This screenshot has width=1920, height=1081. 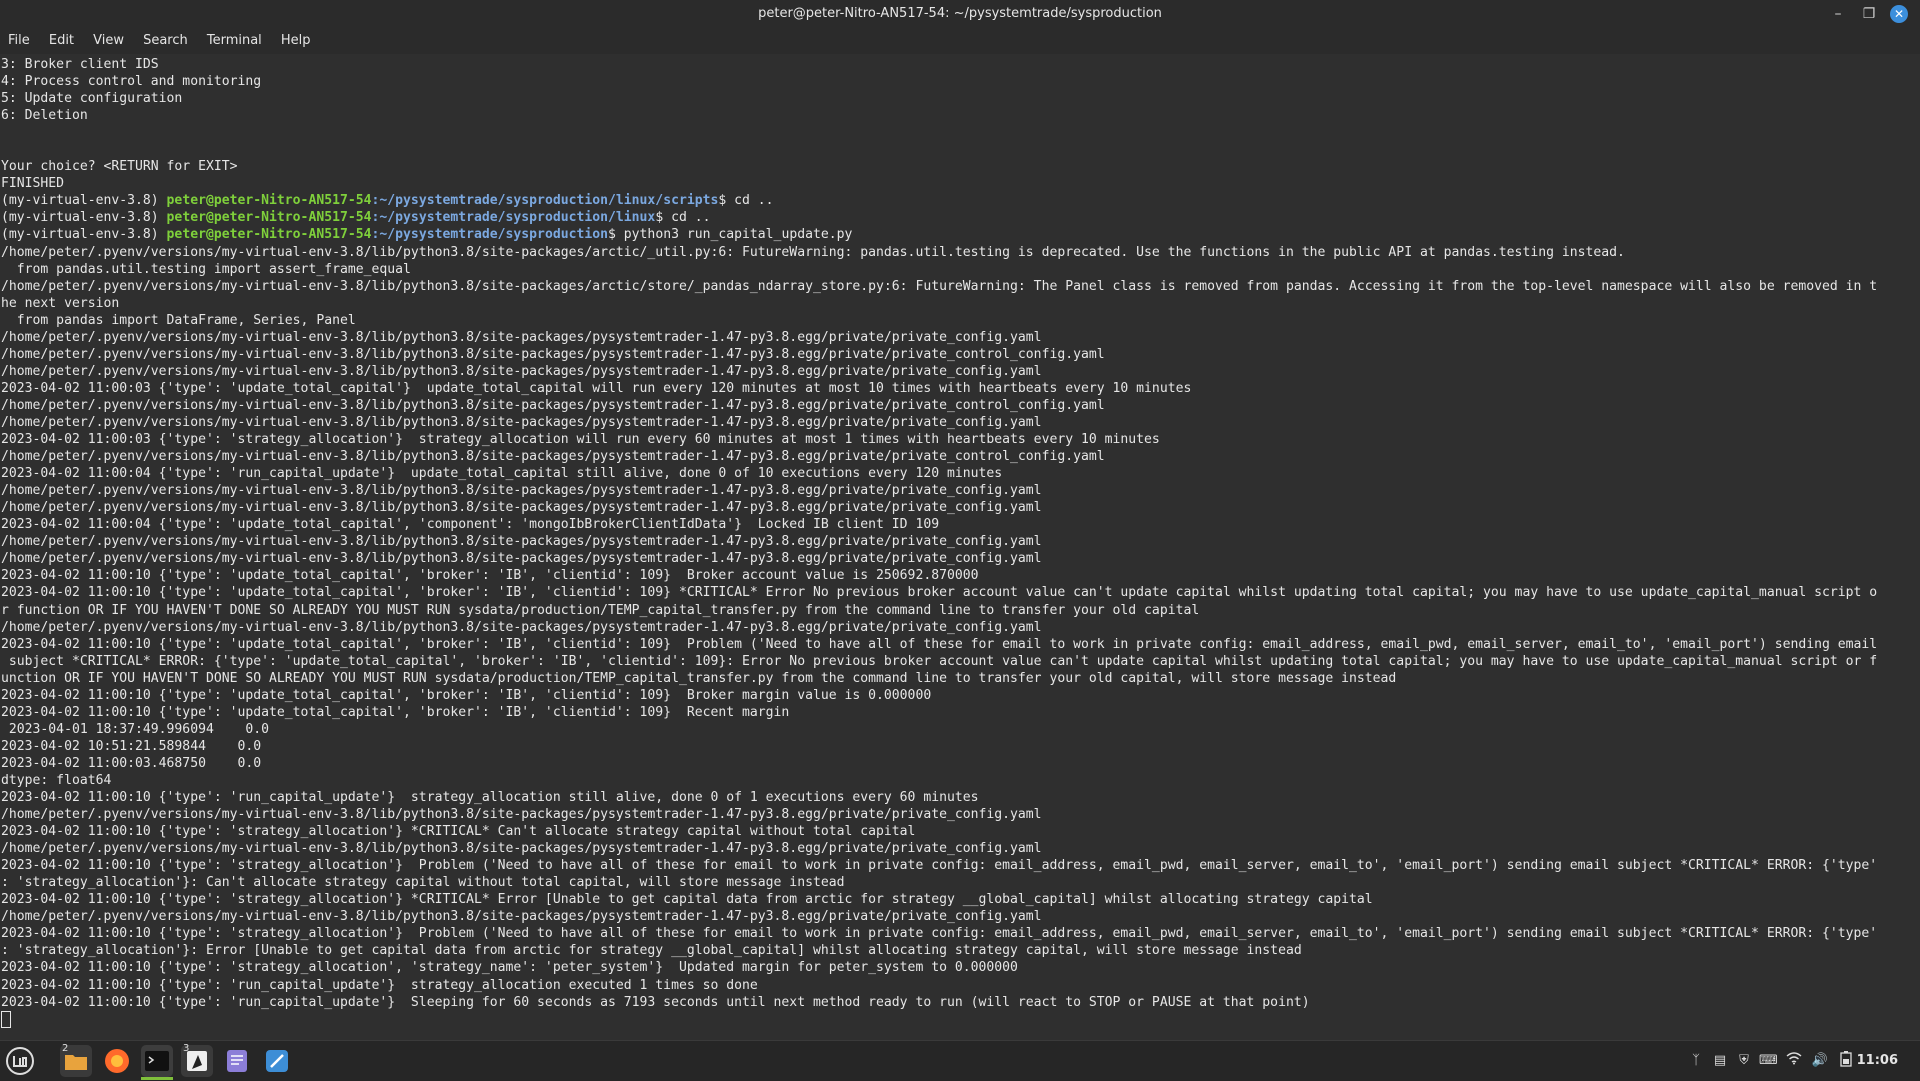 What do you see at coordinates (119, 167) in the screenshot?
I see `terminal-line: Your choice? <RETURN for EXIT>` at bounding box center [119, 167].